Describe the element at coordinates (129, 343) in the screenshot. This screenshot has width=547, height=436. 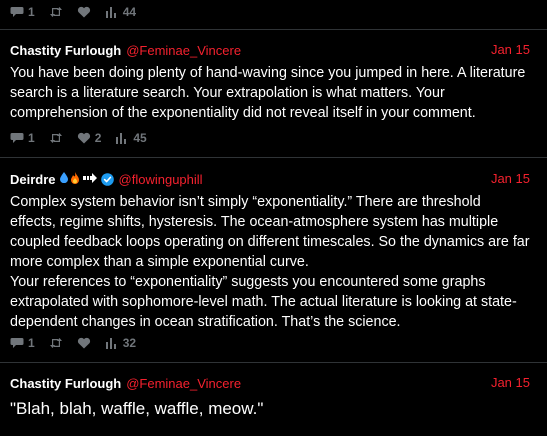
I see `views-count: 32` at that location.